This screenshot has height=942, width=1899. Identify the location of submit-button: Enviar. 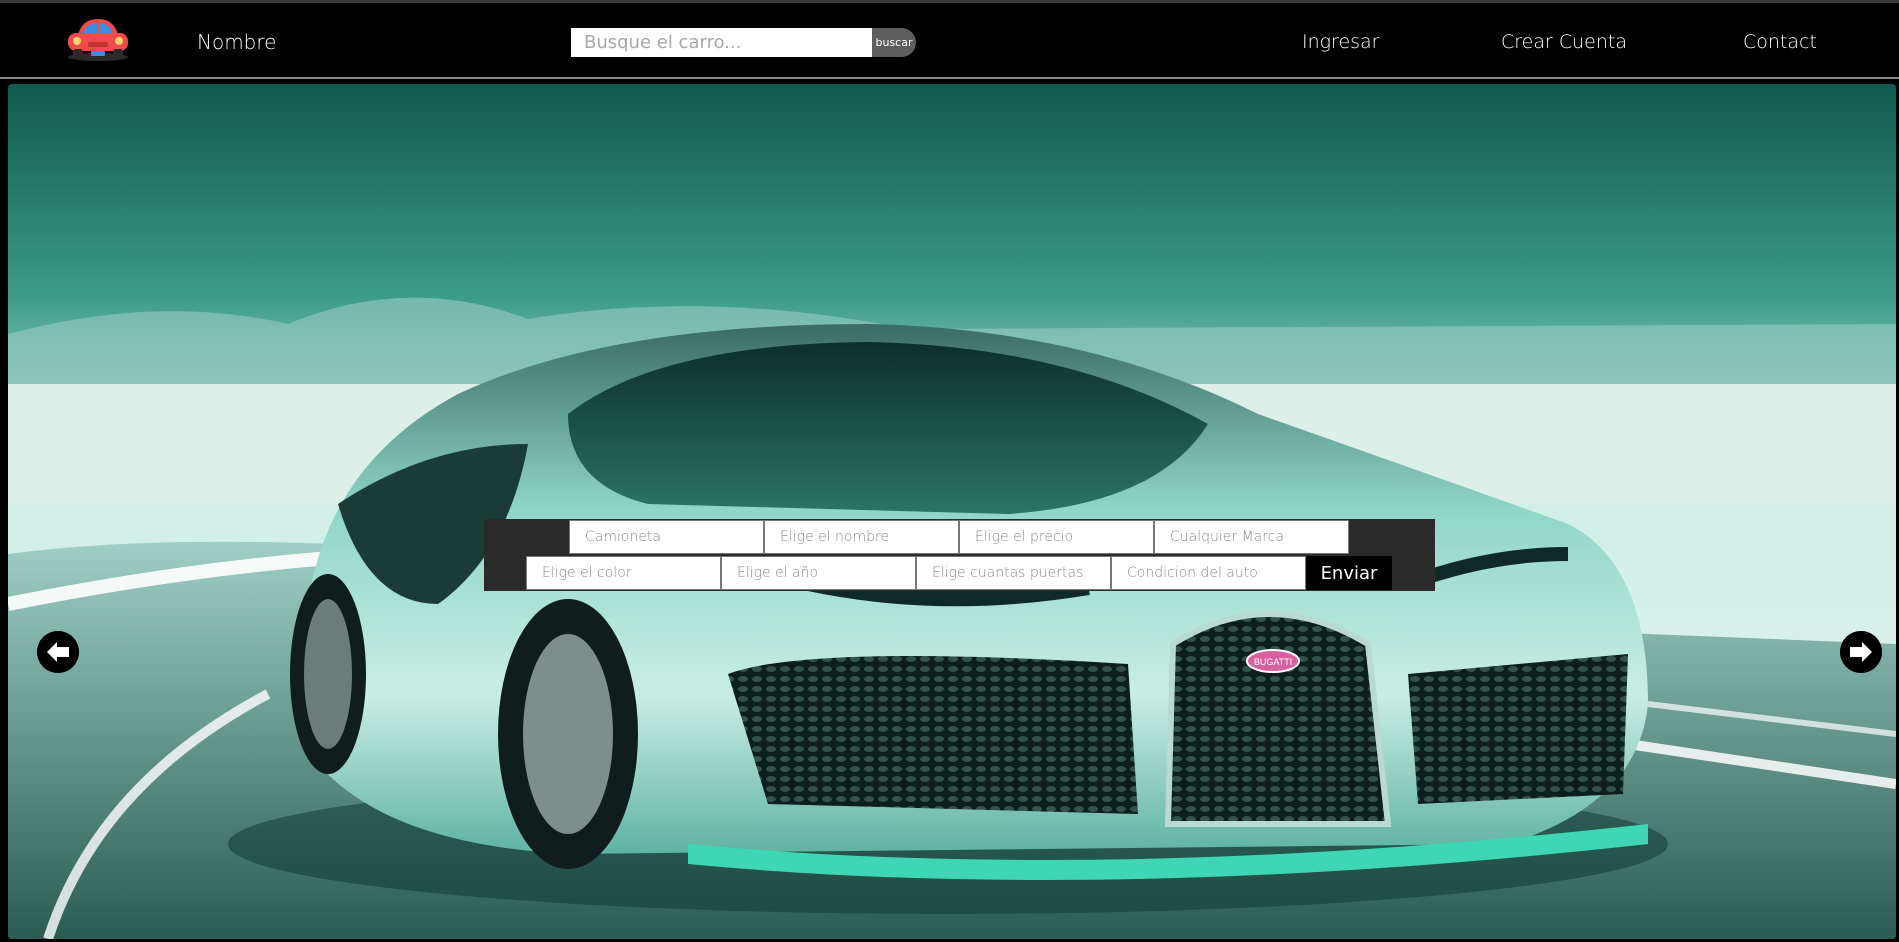
(1349, 573).